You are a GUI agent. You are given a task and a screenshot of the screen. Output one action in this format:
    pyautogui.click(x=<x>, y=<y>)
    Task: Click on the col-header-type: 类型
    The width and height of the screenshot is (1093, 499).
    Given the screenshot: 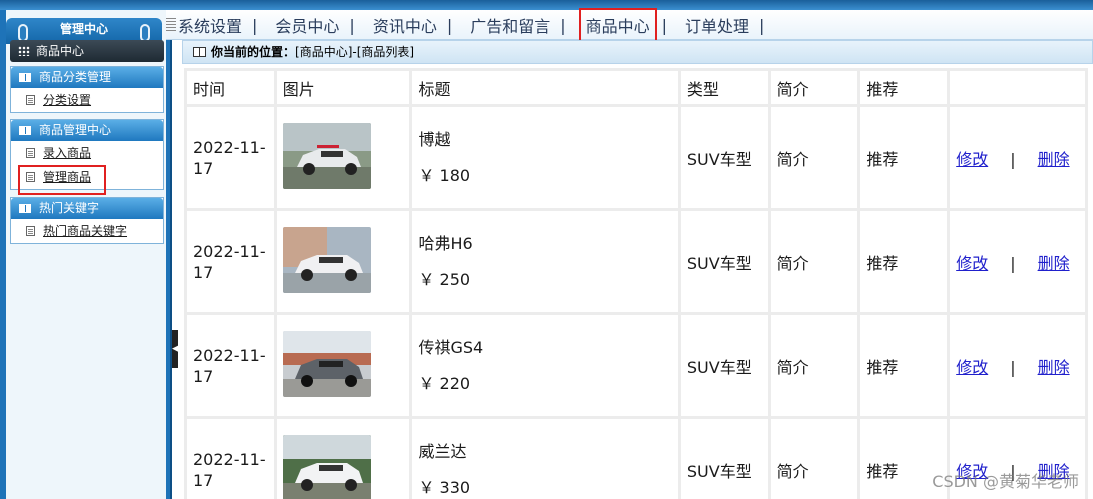 What is the action you would take?
    pyautogui.click(x=724, y=87)
    